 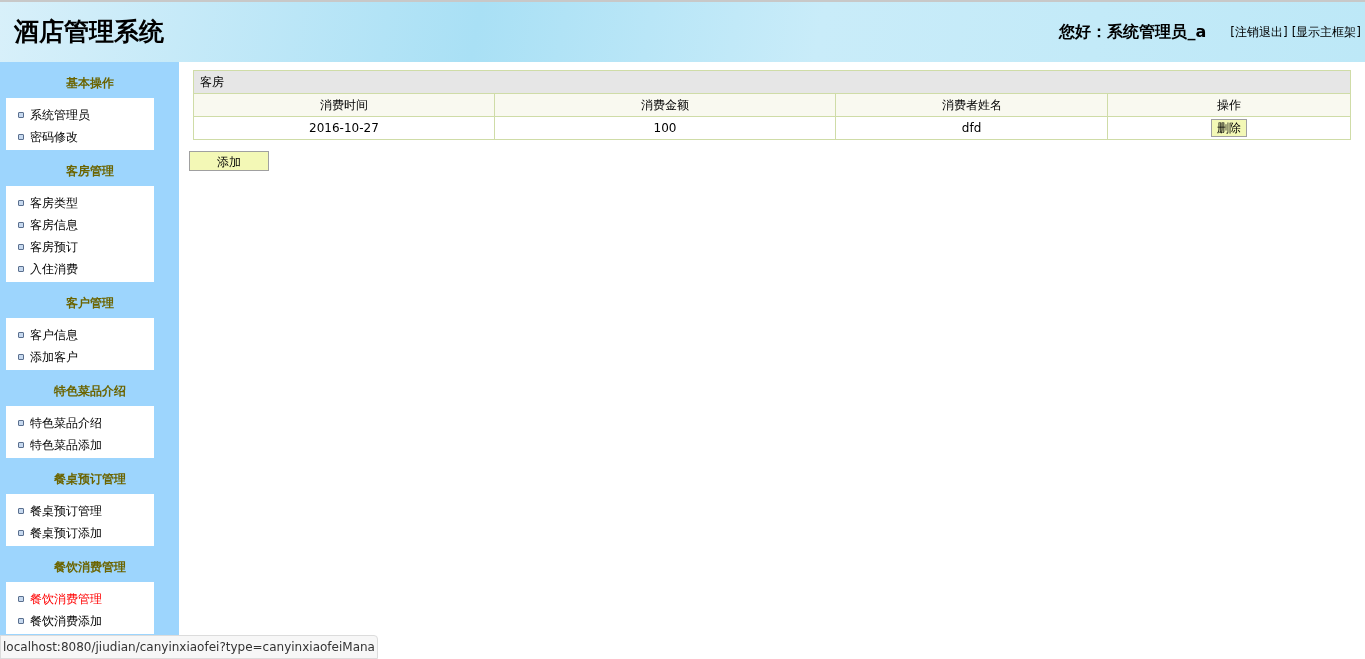 I want to click on menu-link: 入住消费, so click(x=54, y=269).